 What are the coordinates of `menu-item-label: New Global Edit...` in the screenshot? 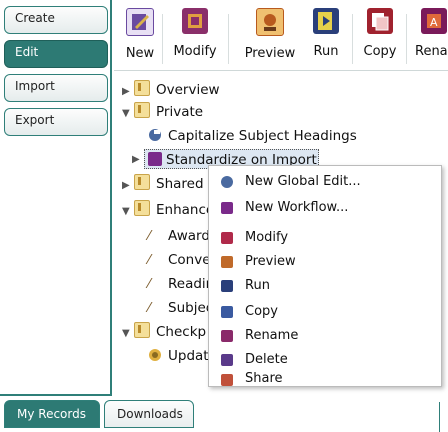 It's located at (303, 181).